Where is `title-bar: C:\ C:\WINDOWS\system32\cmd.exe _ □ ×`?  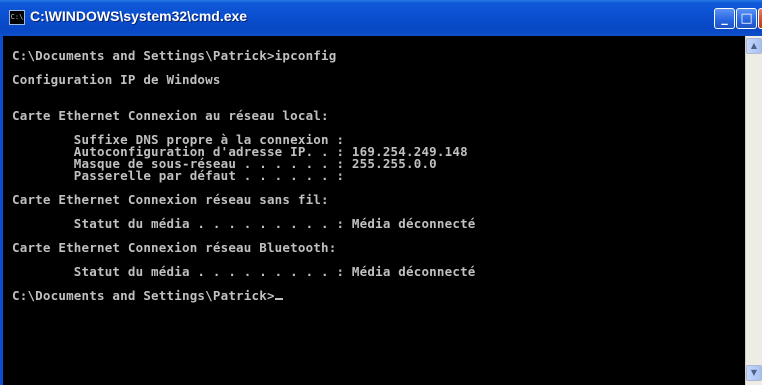
title-bar: C:\ C:\WINDOWS\system32\cmd.exe _ □ × is located at coordinates (381, 18).